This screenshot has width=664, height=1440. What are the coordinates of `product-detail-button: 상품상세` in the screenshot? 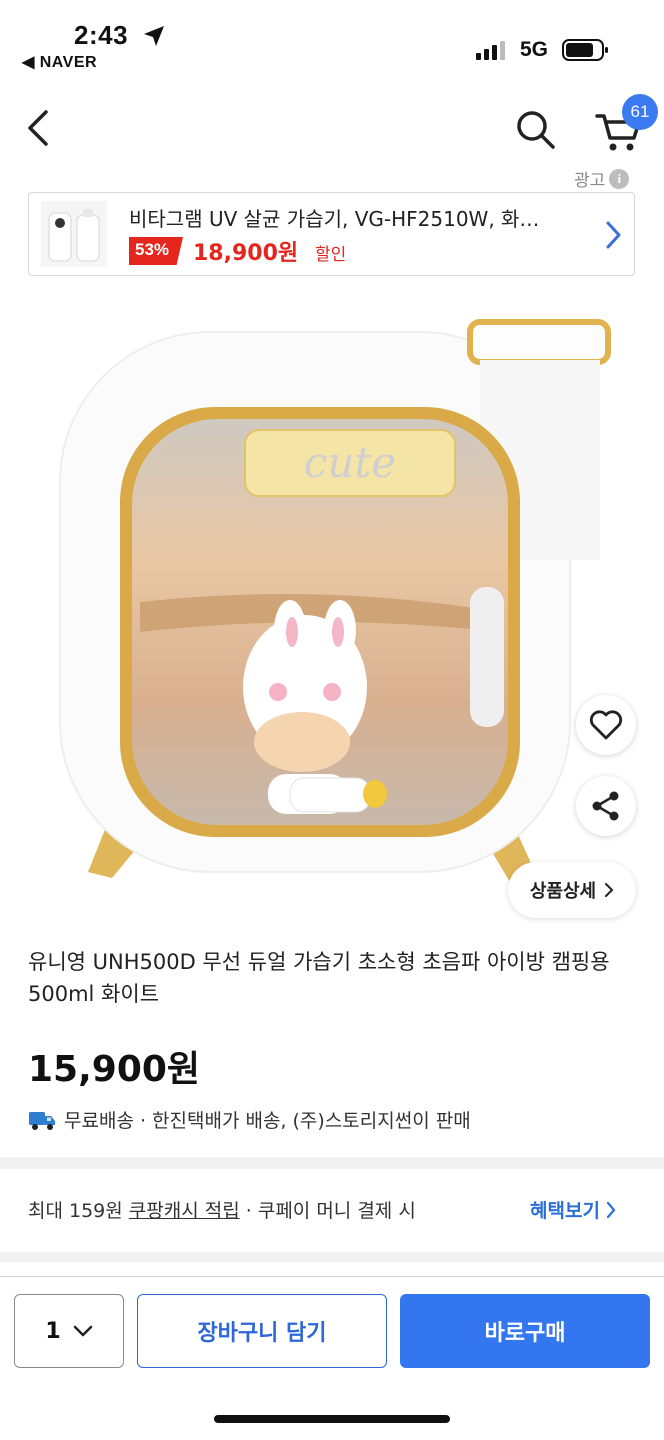 It's located at (572, 890).